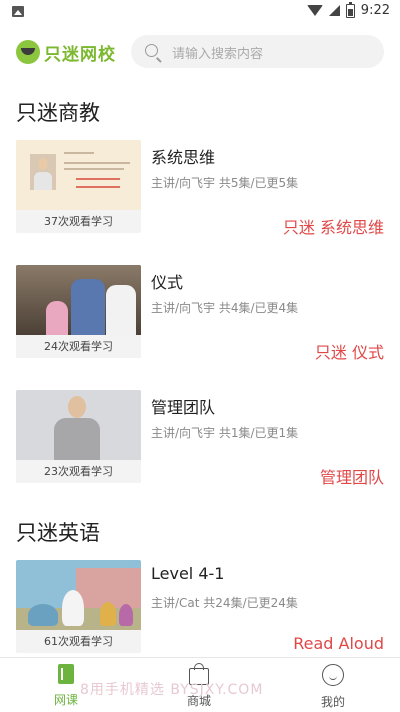 The width and height of the screenshot is (400, 712). What do you see at coordinates (78, 221) in the screenshot?
I see `view-count: 37次观看学习` at bounding box center [78, 221].